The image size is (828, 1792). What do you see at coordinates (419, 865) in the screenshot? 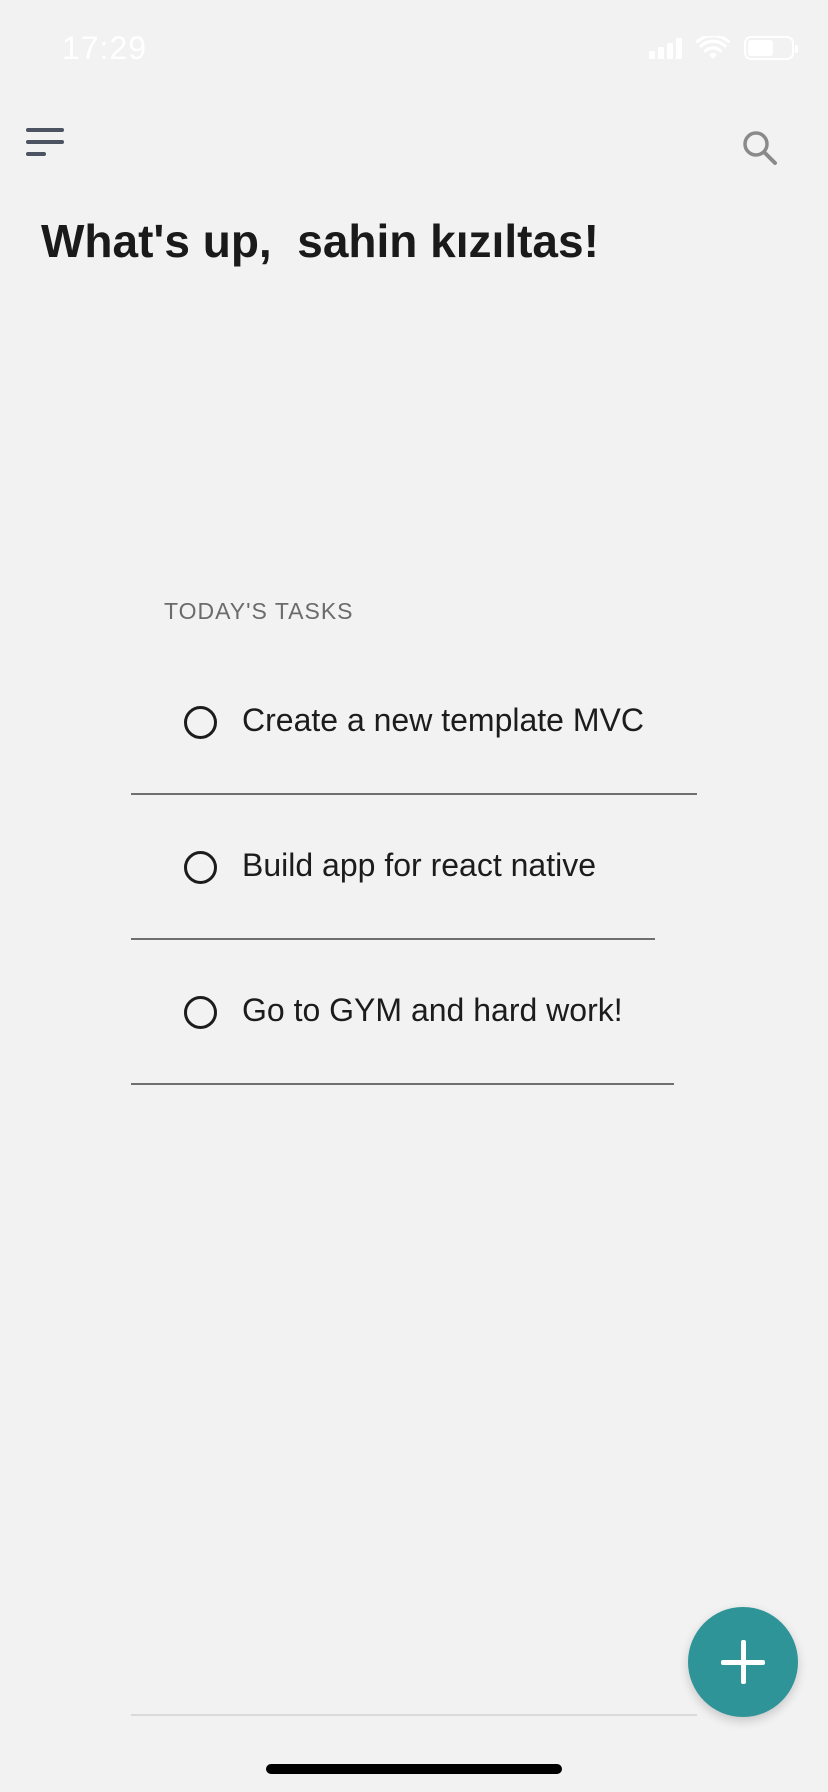
I see `task-text: Build app for react native` at bounding box center [419, 865].